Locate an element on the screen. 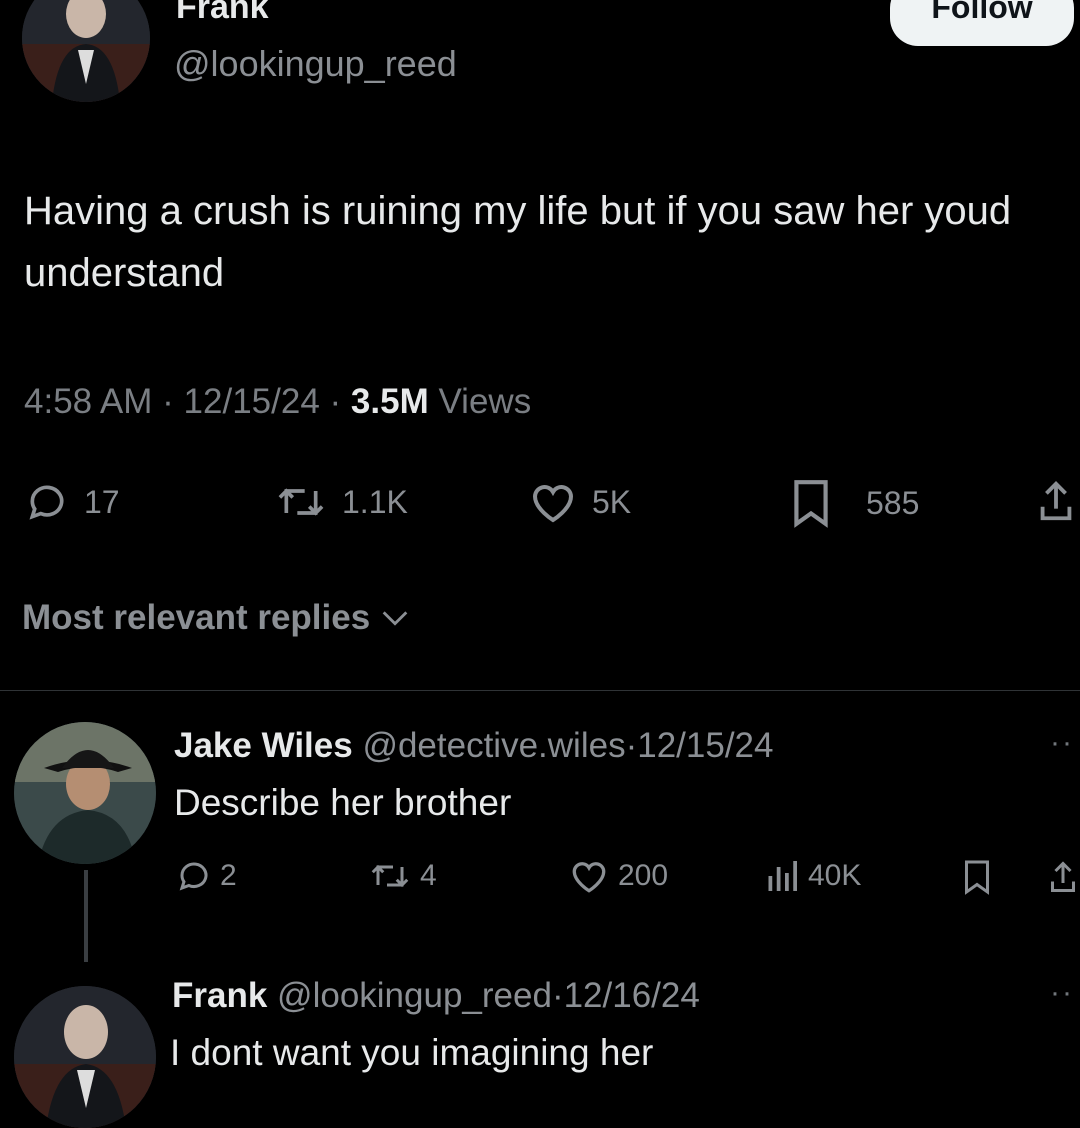 The image size is (1080, 1128). author-name: Frank is located at coordinates (222, 13).